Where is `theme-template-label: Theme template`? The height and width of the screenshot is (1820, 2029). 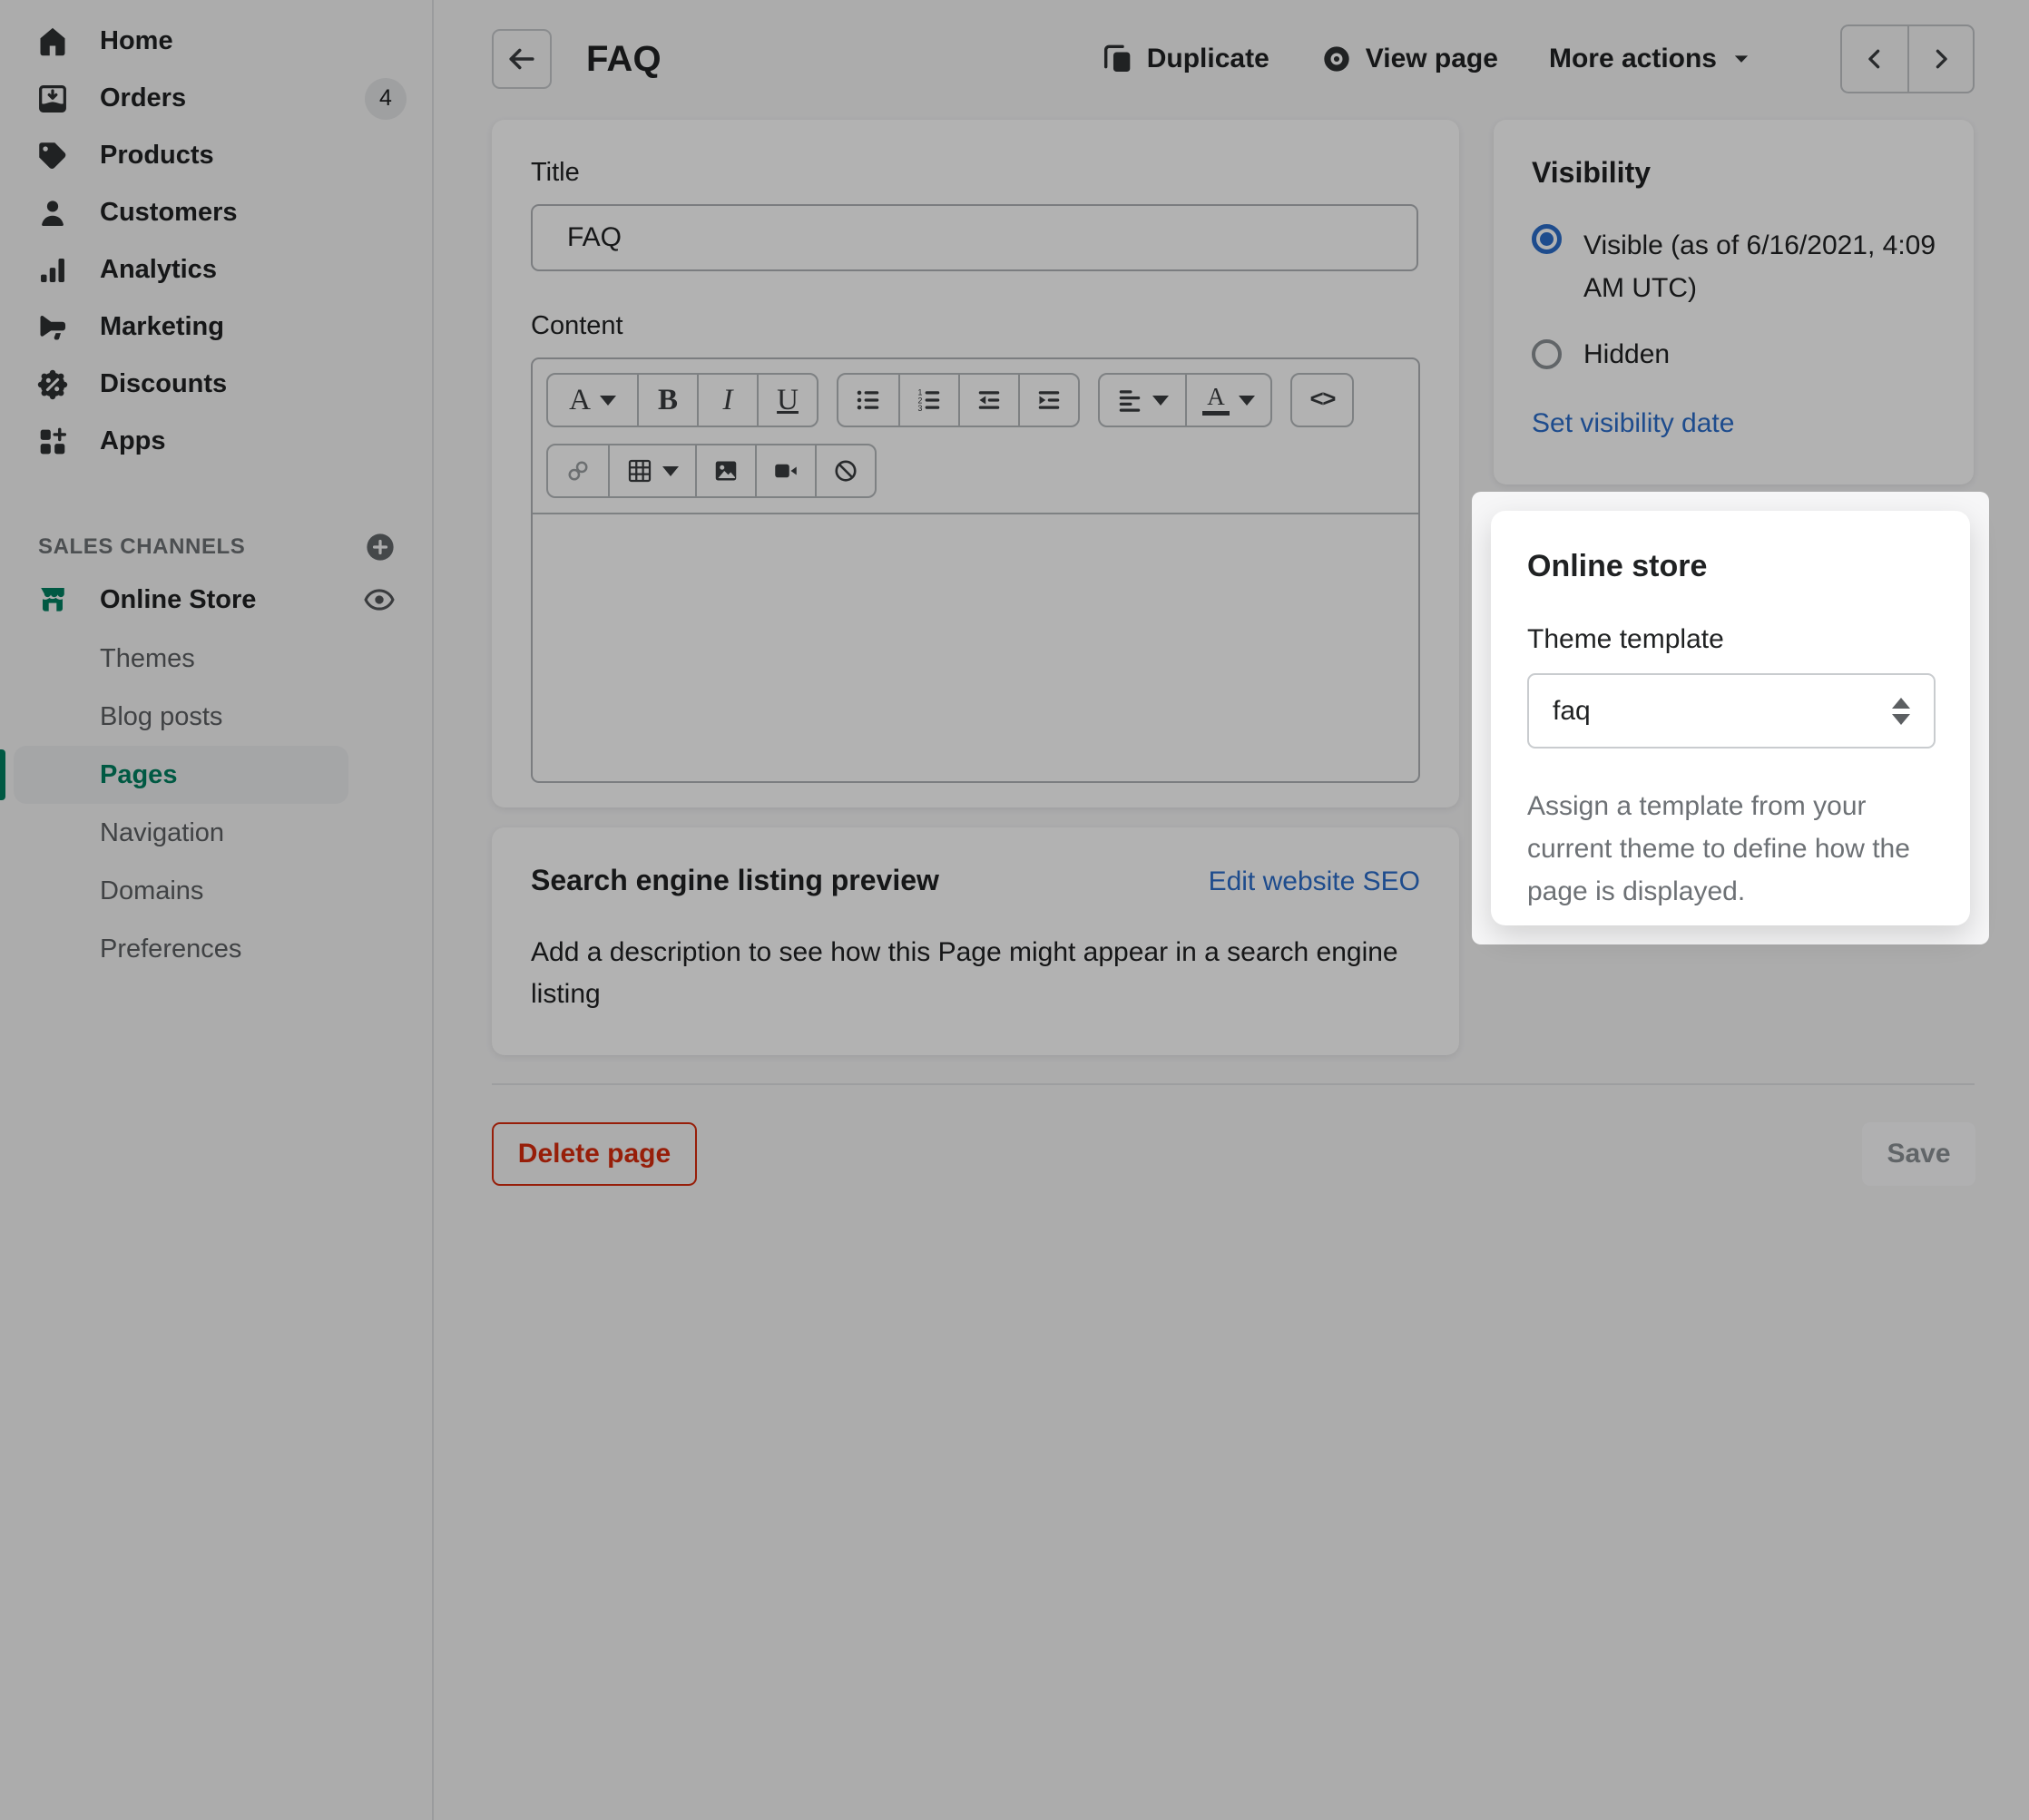
theme-template-label: Theme template is located at coordinates (1626, 639).